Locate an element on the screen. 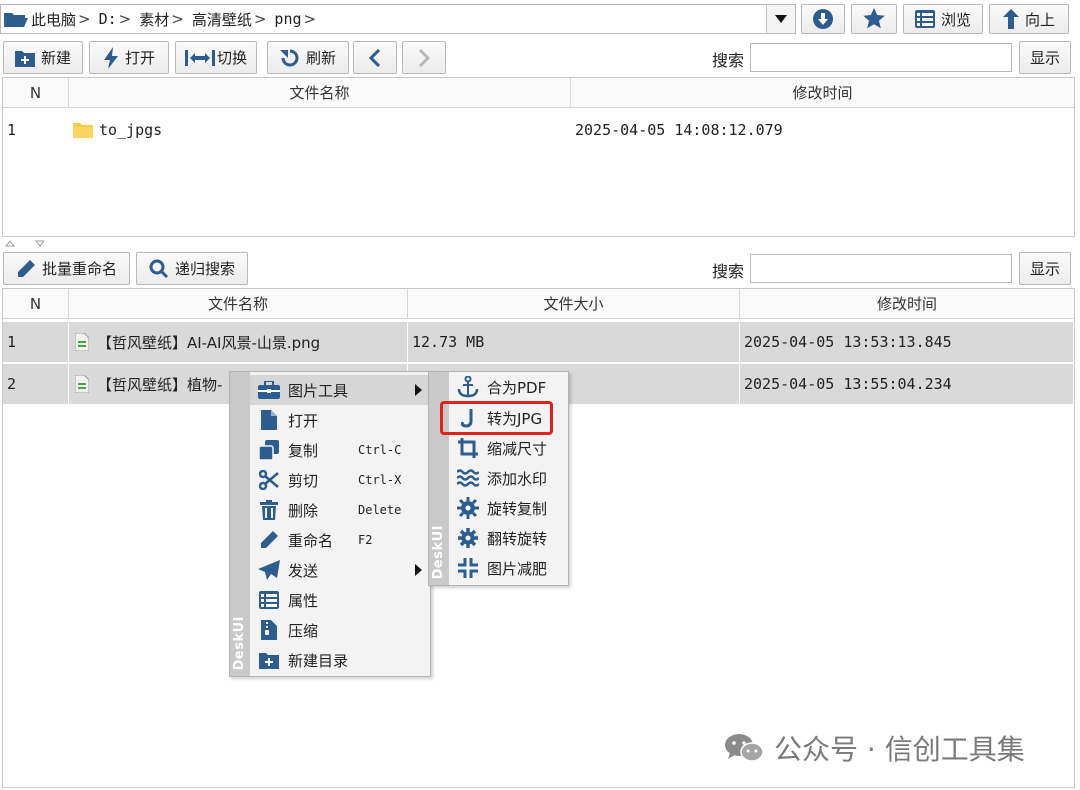 Image resolution: width=1080 pixels, height=790 pixels. switch-button: 切换 is located at coordinates (216, 57).